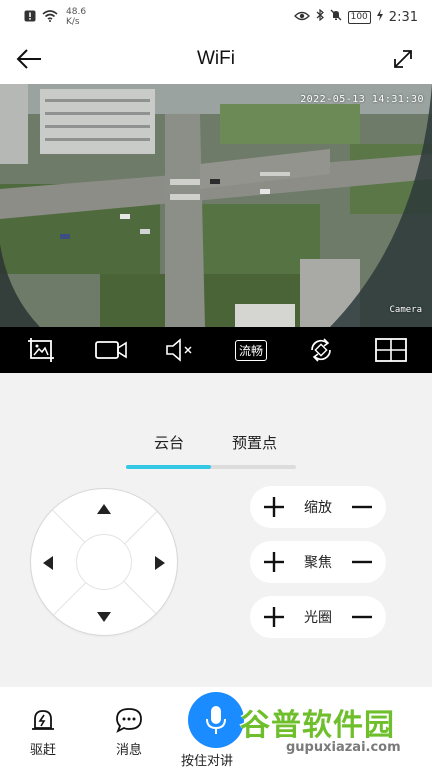 This screenshot has width=432, height=768. I want to click on iris-open-button, so click(274, 617).